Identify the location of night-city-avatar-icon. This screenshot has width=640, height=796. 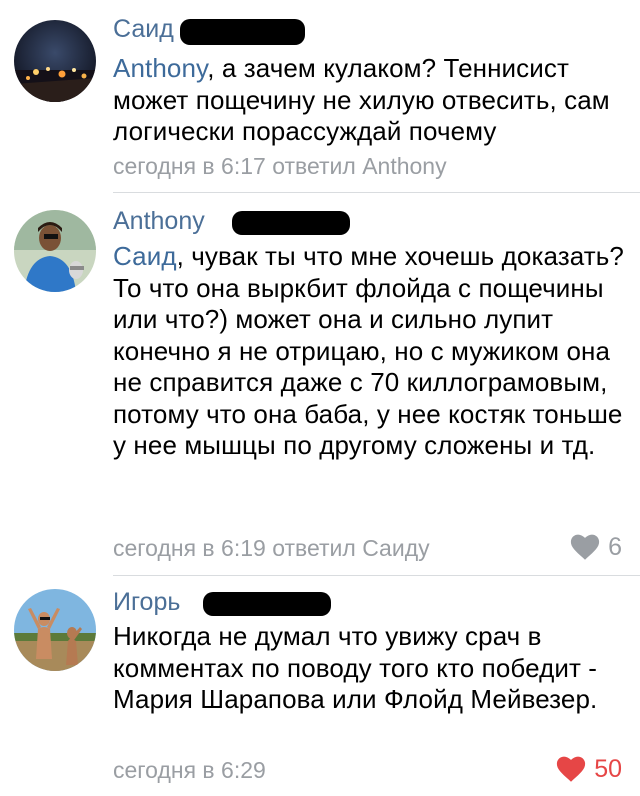
(55, 61).